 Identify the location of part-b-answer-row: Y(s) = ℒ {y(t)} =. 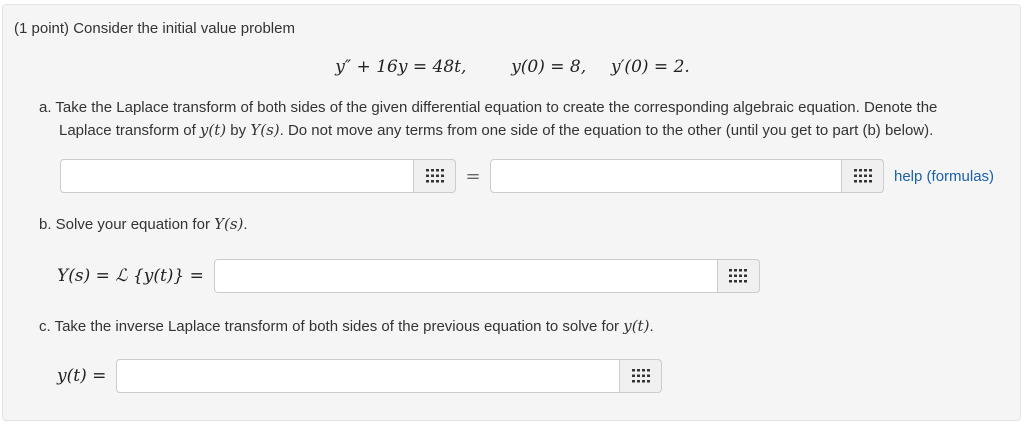
(408, 276).